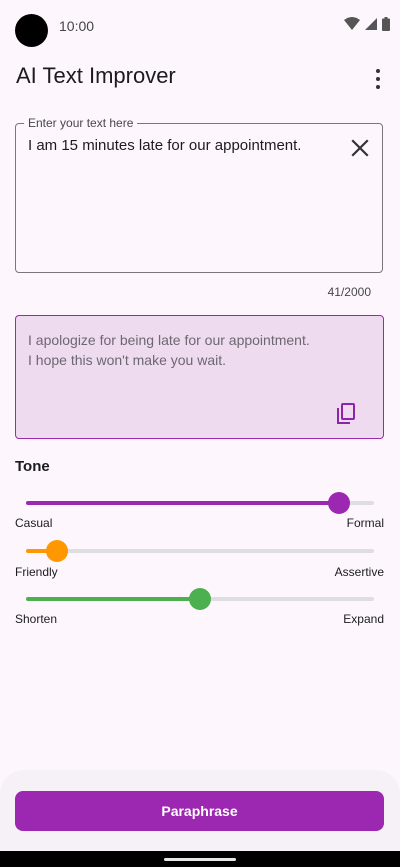  What do you see at coordinates (31, 30) in the screenshot?
I see `camera-cutout` at bounding box center [31, 30].